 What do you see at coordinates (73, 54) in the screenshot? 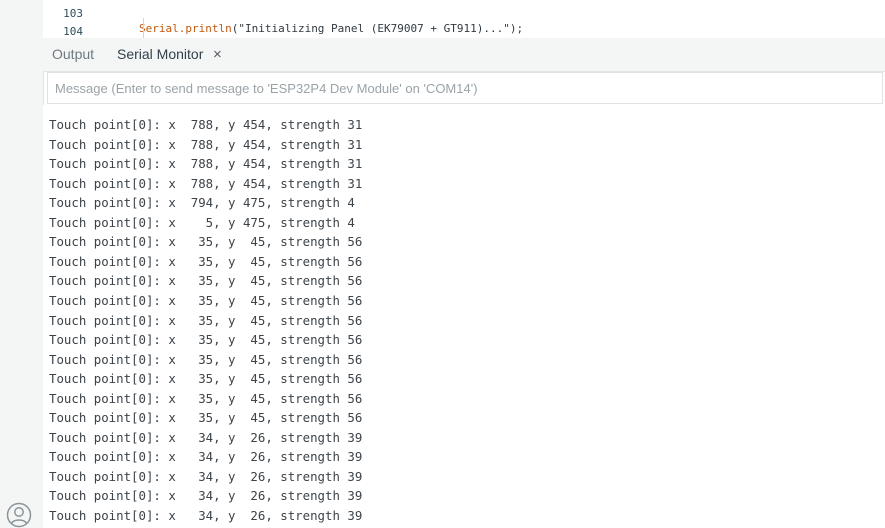
I see `tab-output: Output` at bounding box center [73, 54].